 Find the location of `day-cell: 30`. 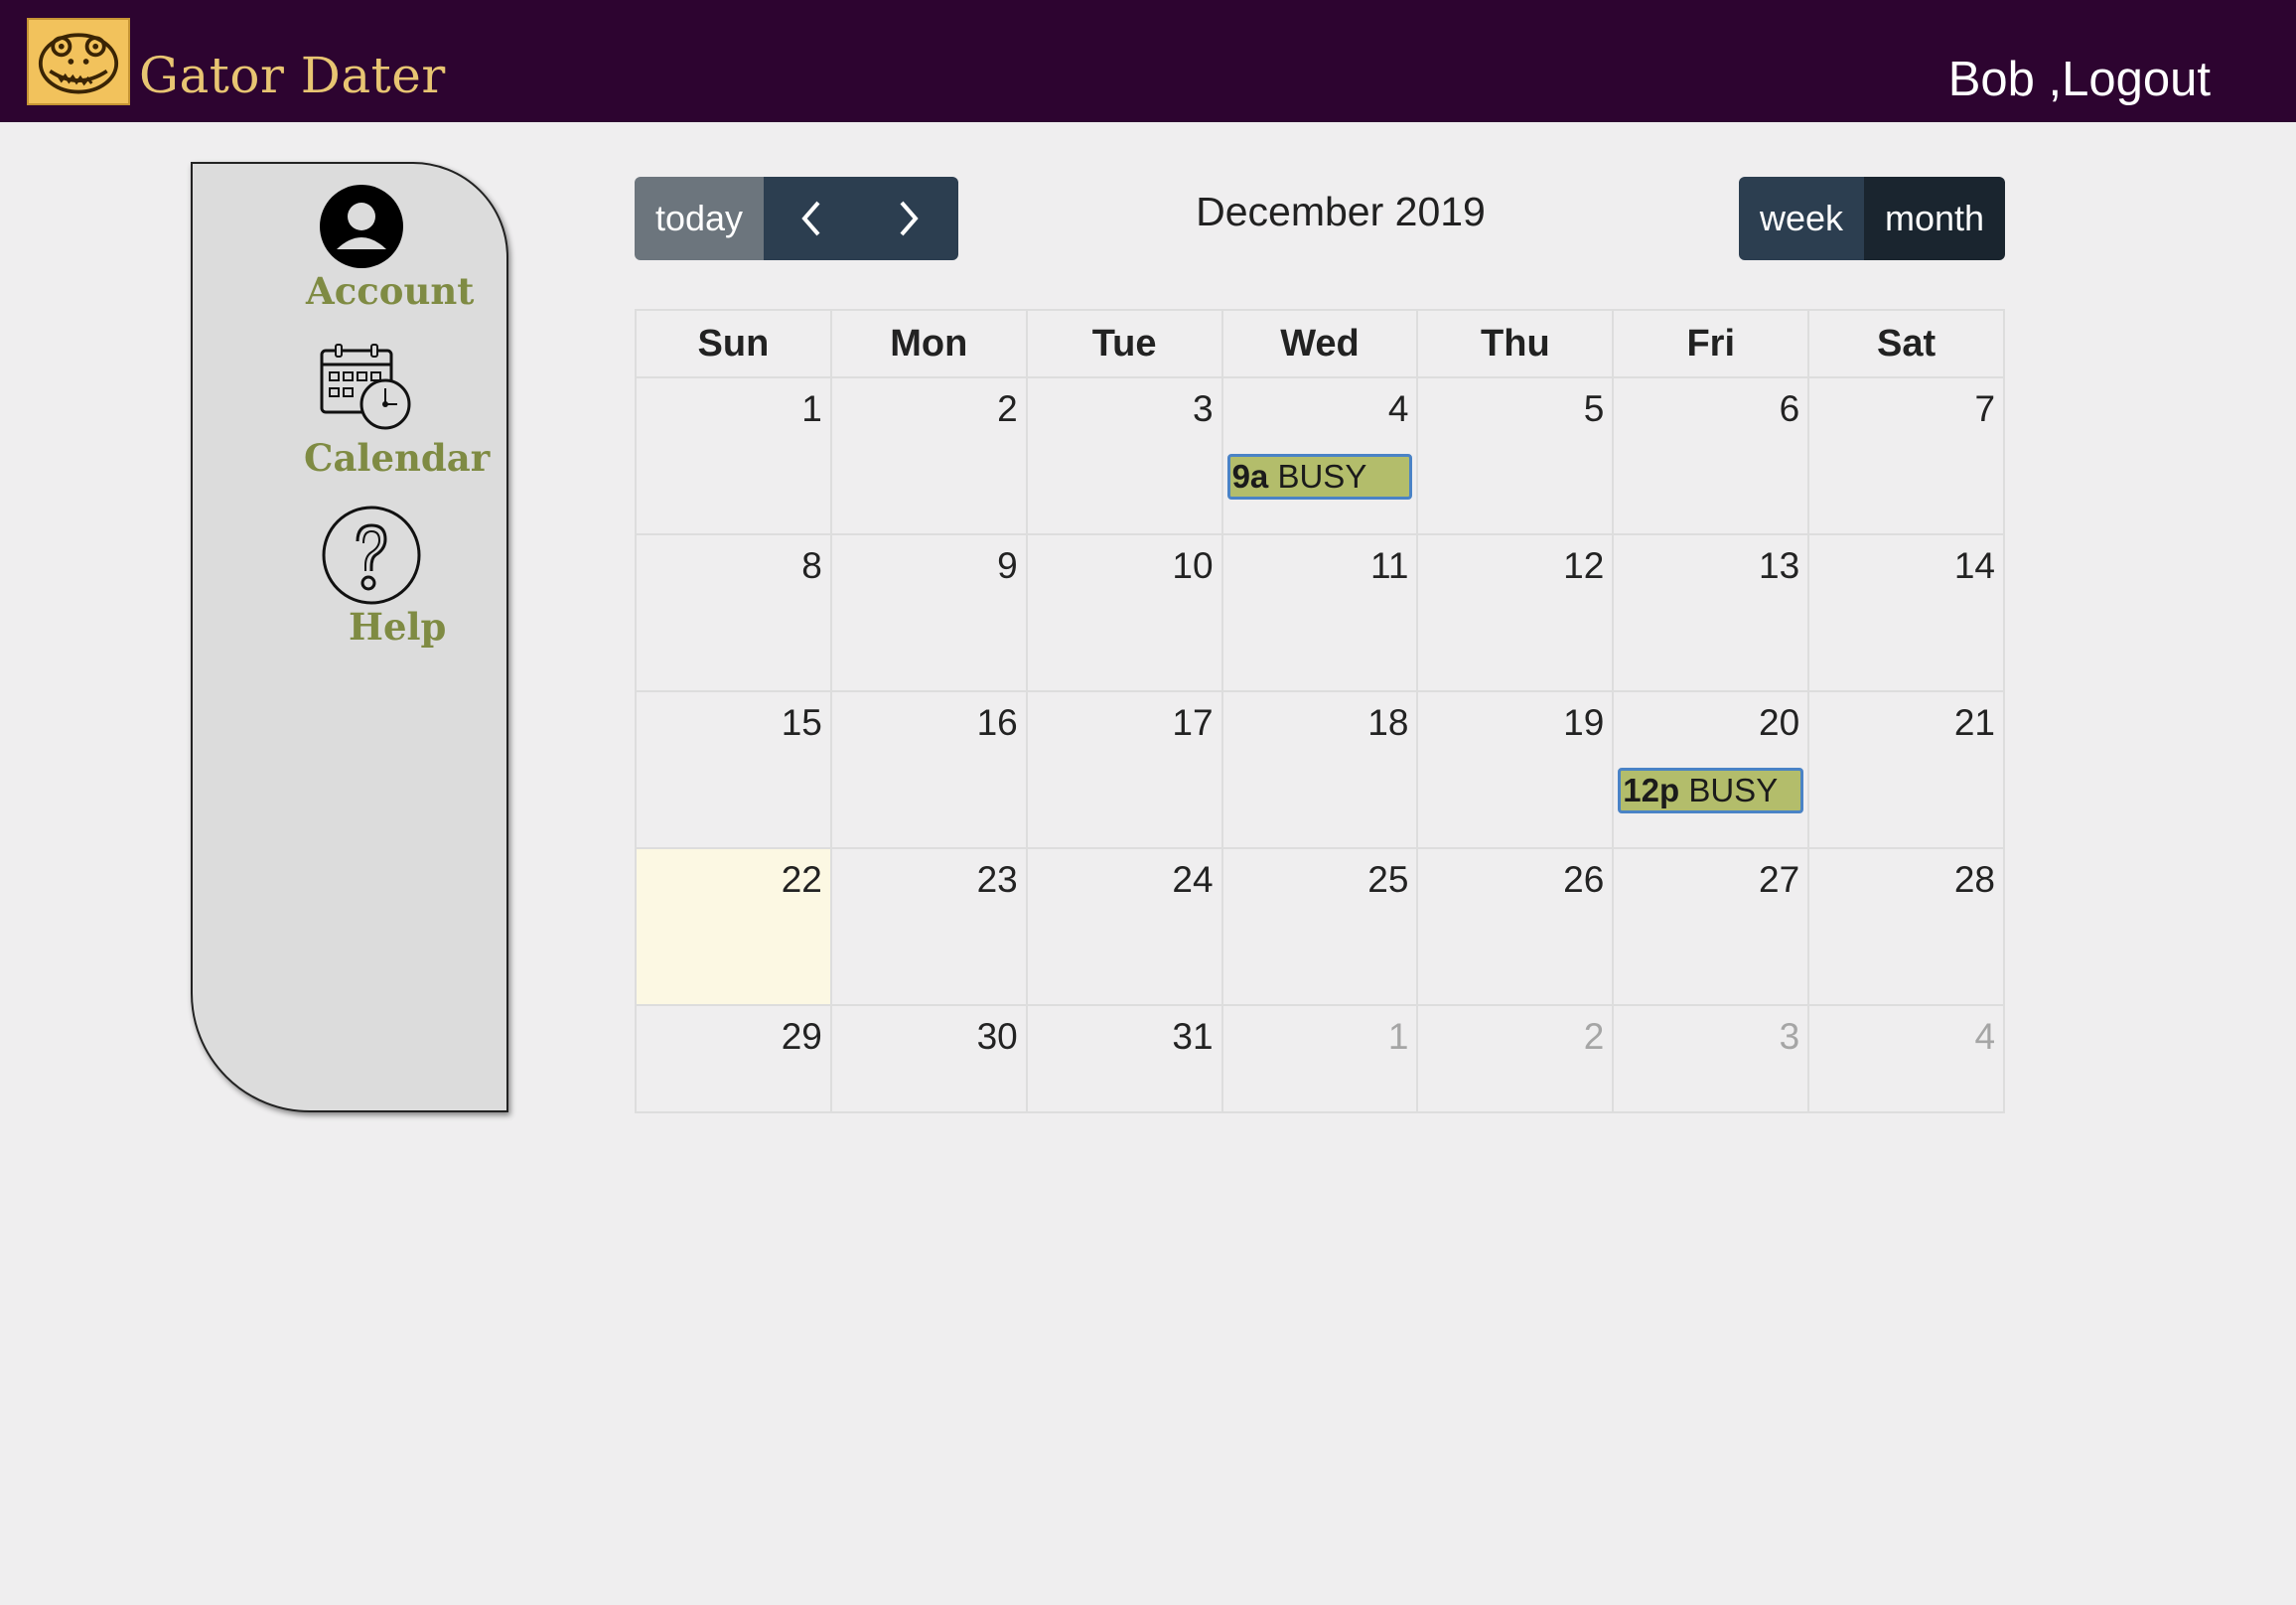

day-cell: 30 is located at coordinates (927, 1058).